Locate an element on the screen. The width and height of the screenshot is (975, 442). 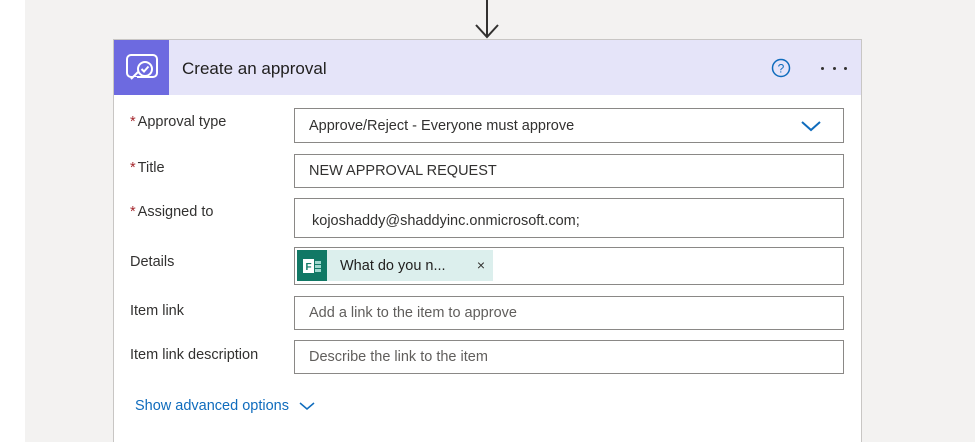
item-link-description-label: Item link description is located at coordinates (194, 355).